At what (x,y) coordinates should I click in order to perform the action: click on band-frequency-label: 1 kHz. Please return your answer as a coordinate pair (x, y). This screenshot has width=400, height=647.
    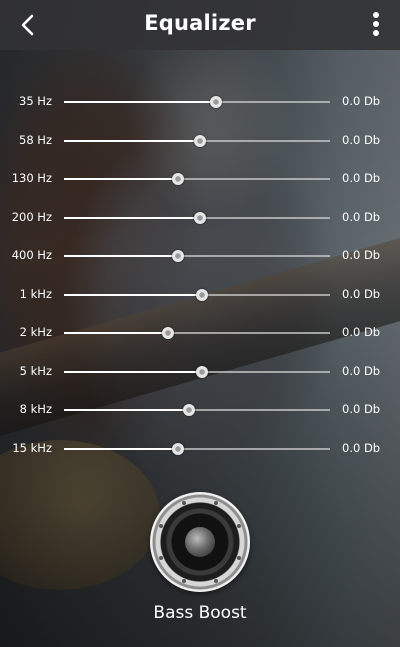
    Looking at the image, I should click on (35, 293).